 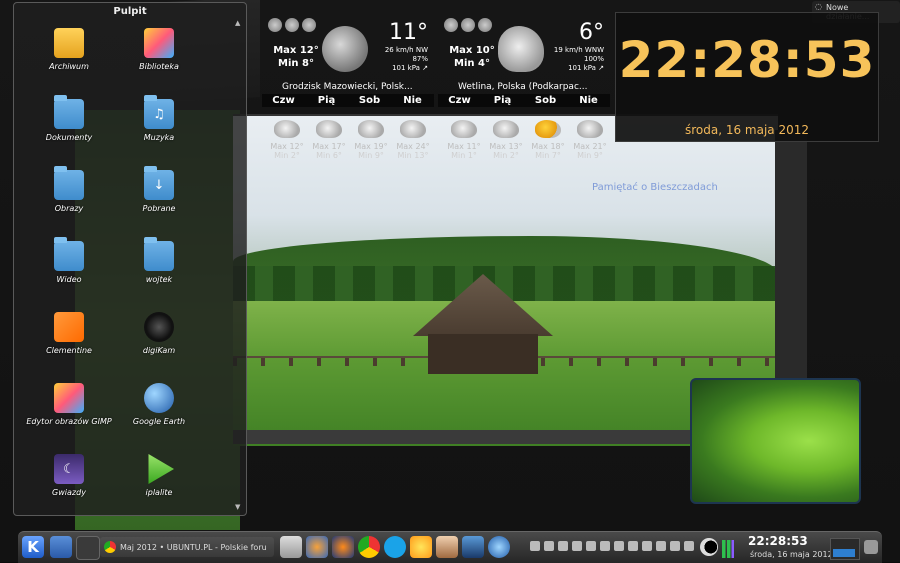 I want to click on video-folder-icon, so click(x=69, y=254).